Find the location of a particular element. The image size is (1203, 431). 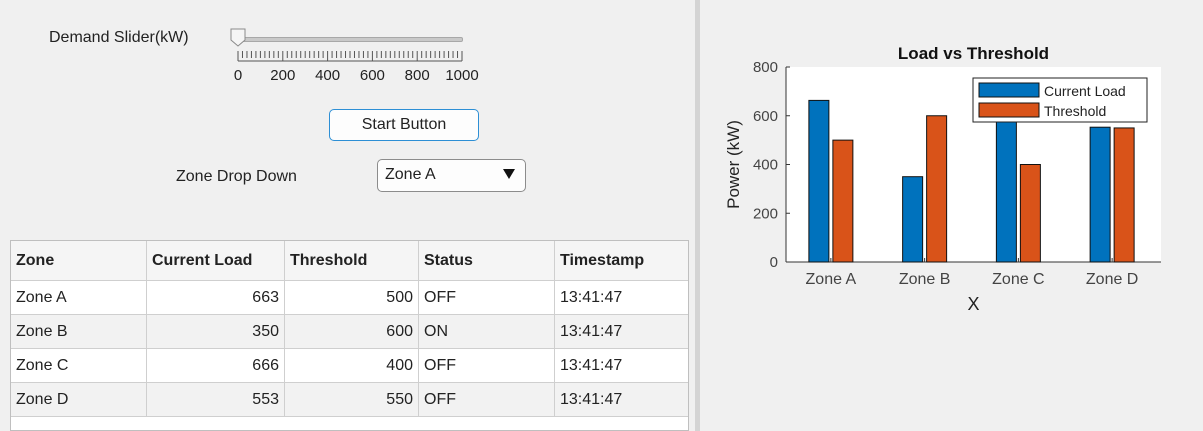

table-row: Zone B 350 600 ON 13:41:47 is located at coordinates (349, 332).